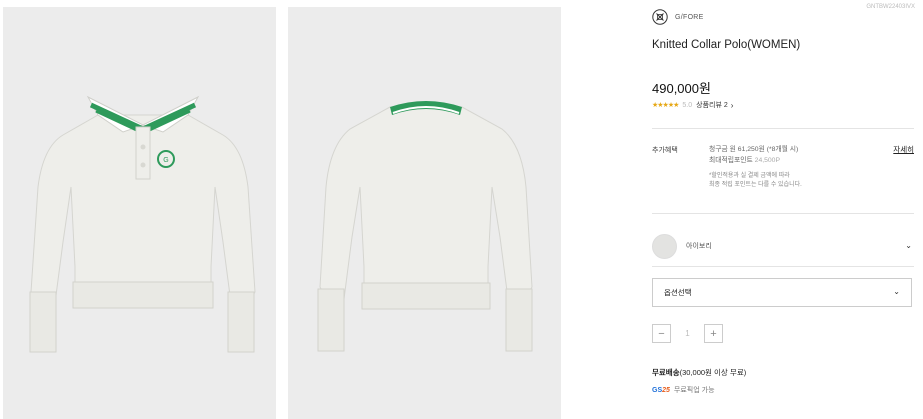 The height and width of the screenshot is (419, 923). I want to click on svg-text: G, so click(165, 160).